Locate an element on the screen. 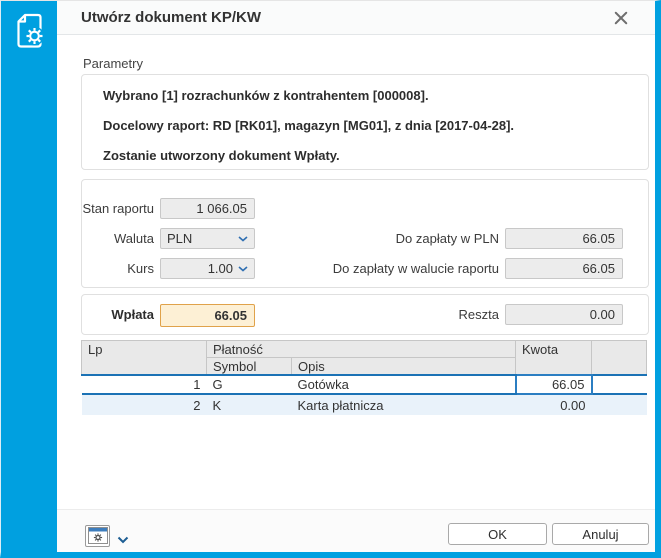  settings-button is located at coordinates (97, 536).